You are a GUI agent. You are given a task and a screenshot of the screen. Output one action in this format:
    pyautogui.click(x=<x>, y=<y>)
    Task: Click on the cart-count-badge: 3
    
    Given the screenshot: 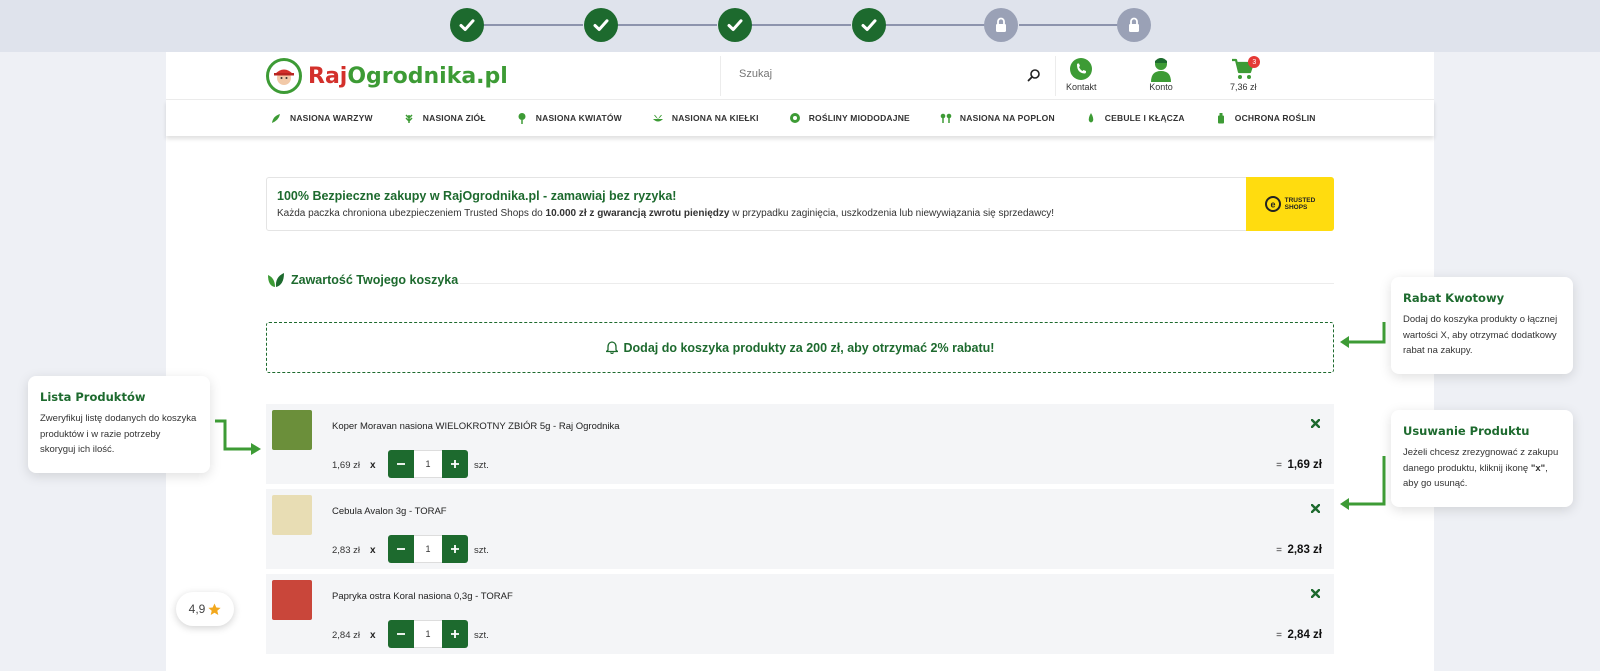 What is the action you would take?
    pyautogui.click(x=1254, y=62)
    